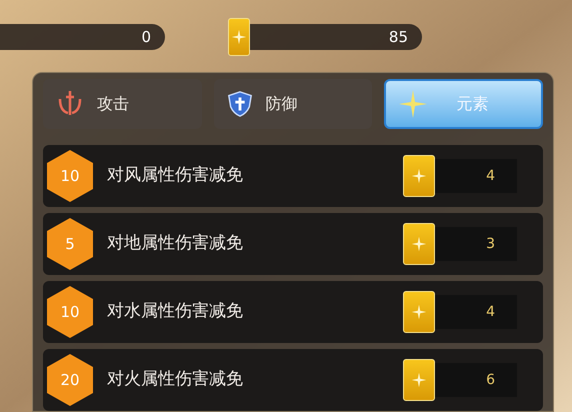 Image resolution: width=572 pixels, height=412 pixels. Describe the element at coordinates (398, 37) in the screenshot. I see `counter-value: 85` at that location.